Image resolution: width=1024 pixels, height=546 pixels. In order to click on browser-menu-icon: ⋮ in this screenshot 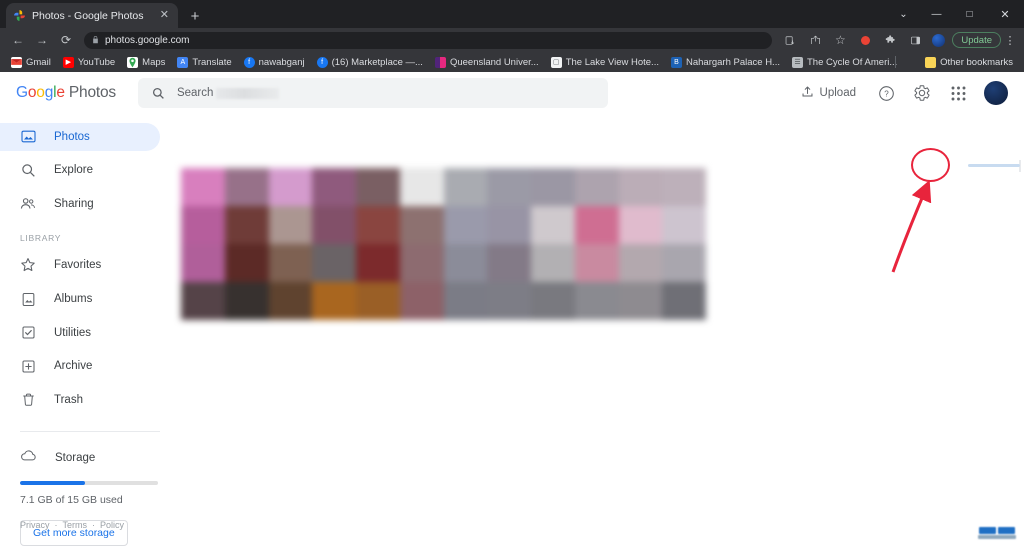, I will do `click(1010, 40)`.